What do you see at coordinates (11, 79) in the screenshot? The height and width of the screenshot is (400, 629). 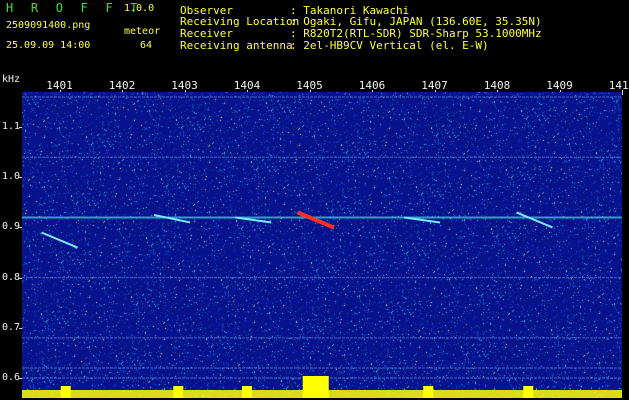 I see `y-axis-unit: kHz` at bounding box center [11, 79].